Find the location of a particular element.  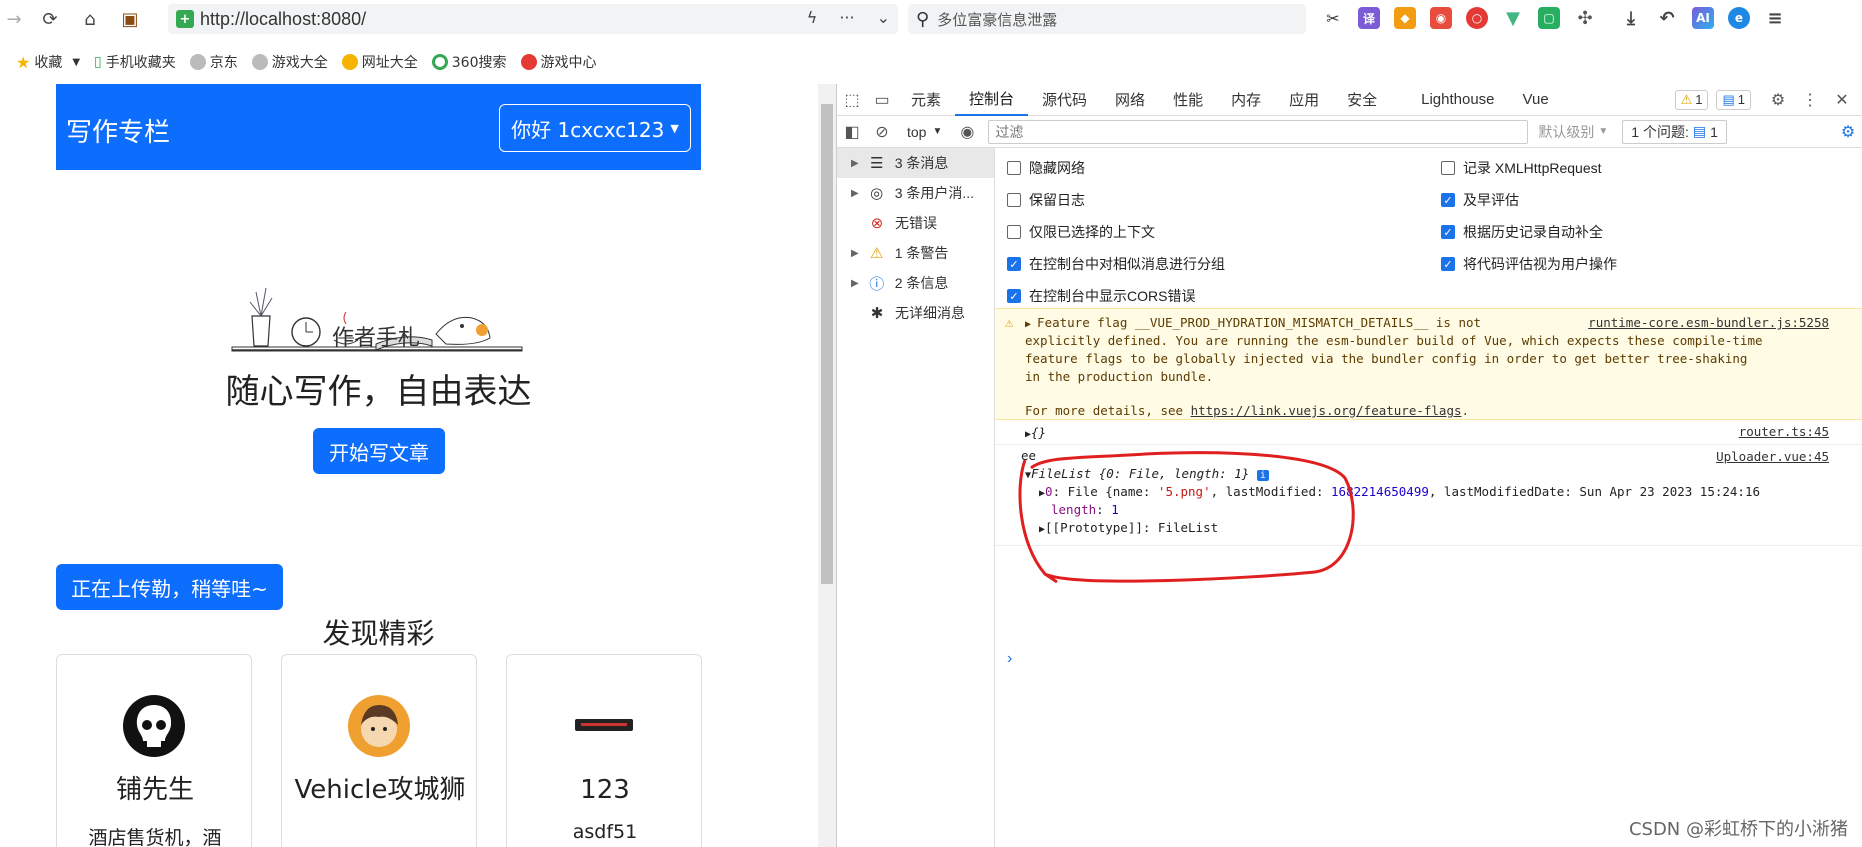

setting-show-cors: ✓ 在控制台中显示CORS错误 is located at coordinates (1101, 296).